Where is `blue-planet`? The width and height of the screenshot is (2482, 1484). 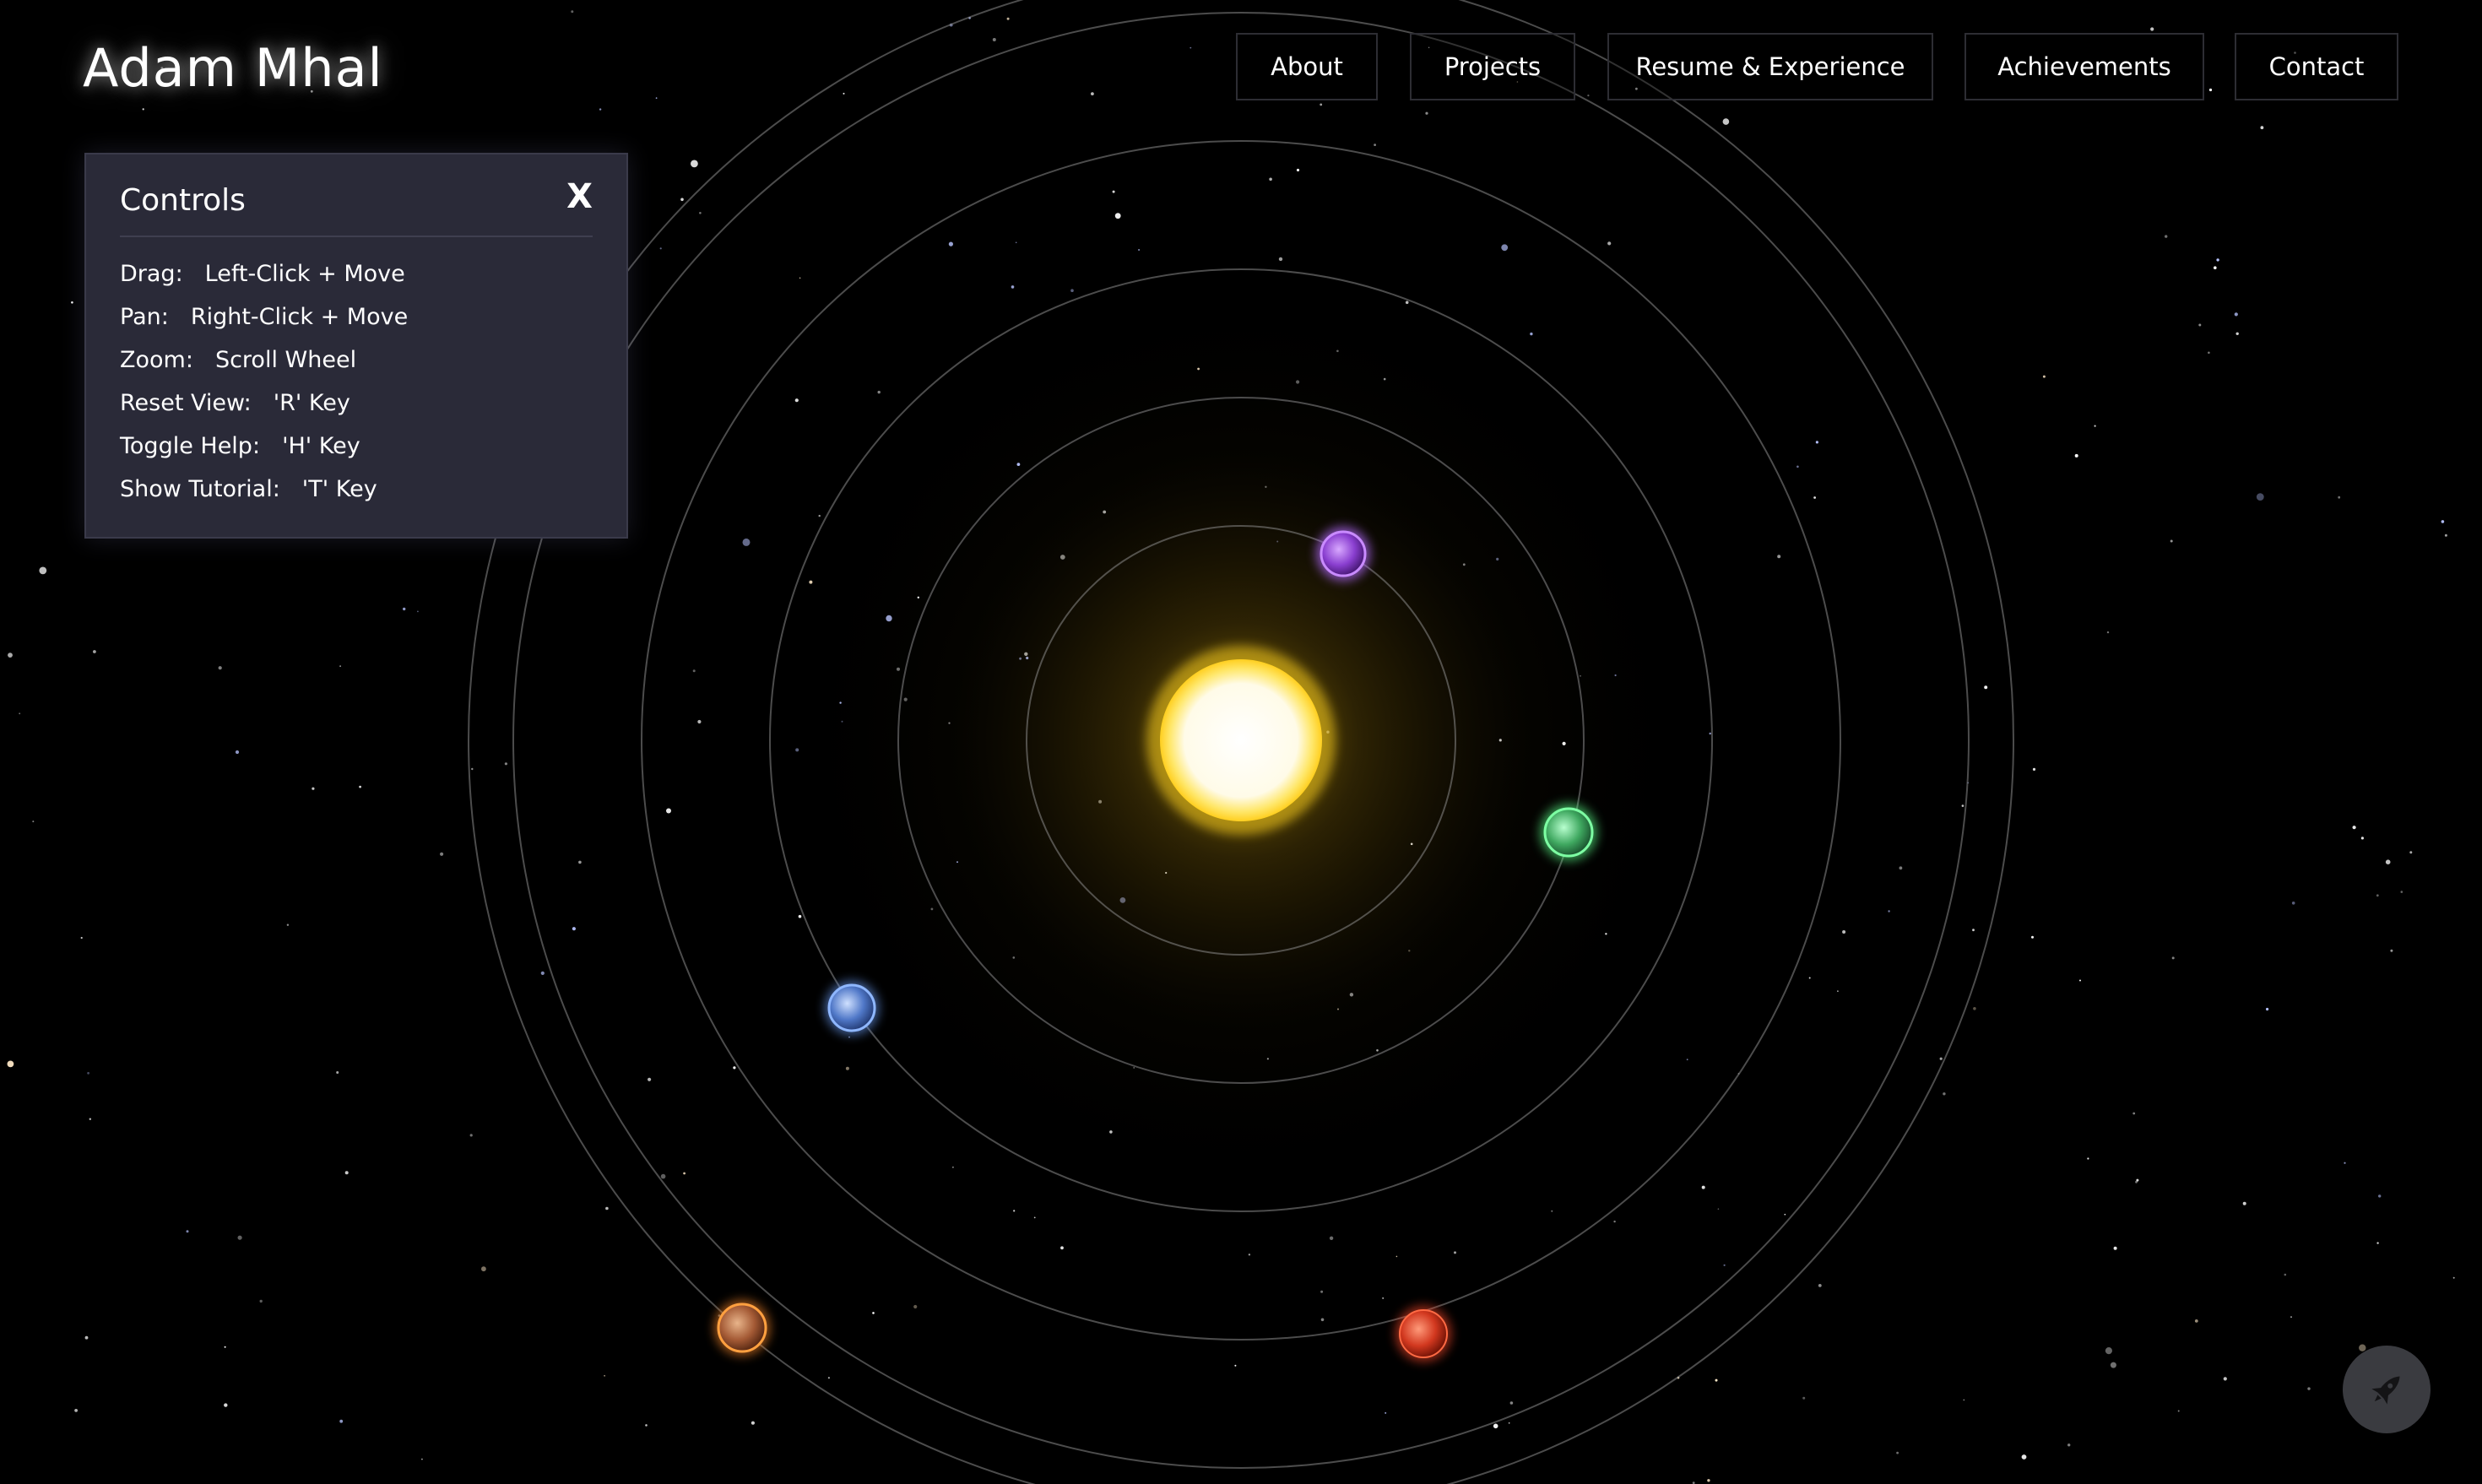
blue-planet is located at coordinates (852, 1008).